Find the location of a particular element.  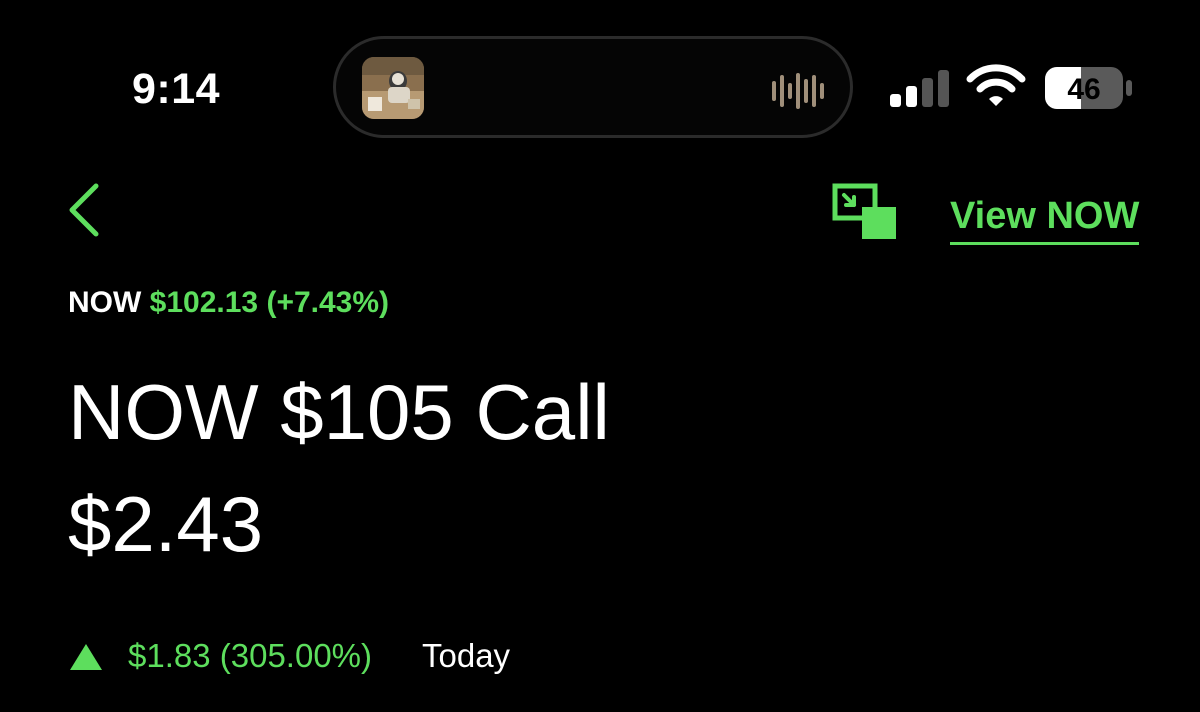

option-title: NOW $105 Call is located at coordinates (339, 412).